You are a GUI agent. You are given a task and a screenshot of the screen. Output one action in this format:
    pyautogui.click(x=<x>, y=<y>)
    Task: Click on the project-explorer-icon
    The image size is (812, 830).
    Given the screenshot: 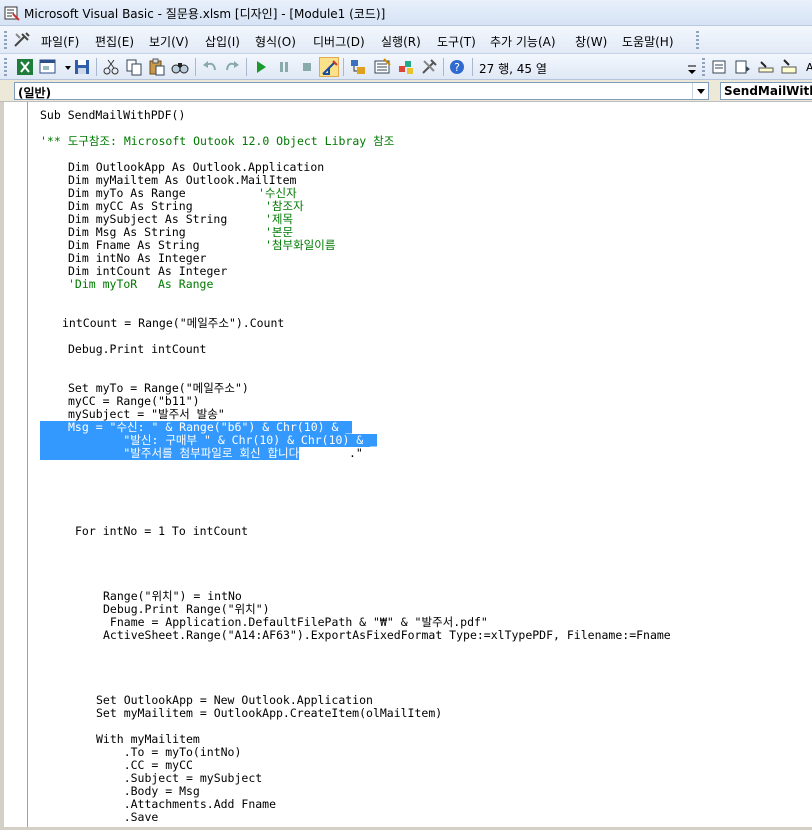 What is the action you would take?
    pyautogui.click(x=358, y=67)
    